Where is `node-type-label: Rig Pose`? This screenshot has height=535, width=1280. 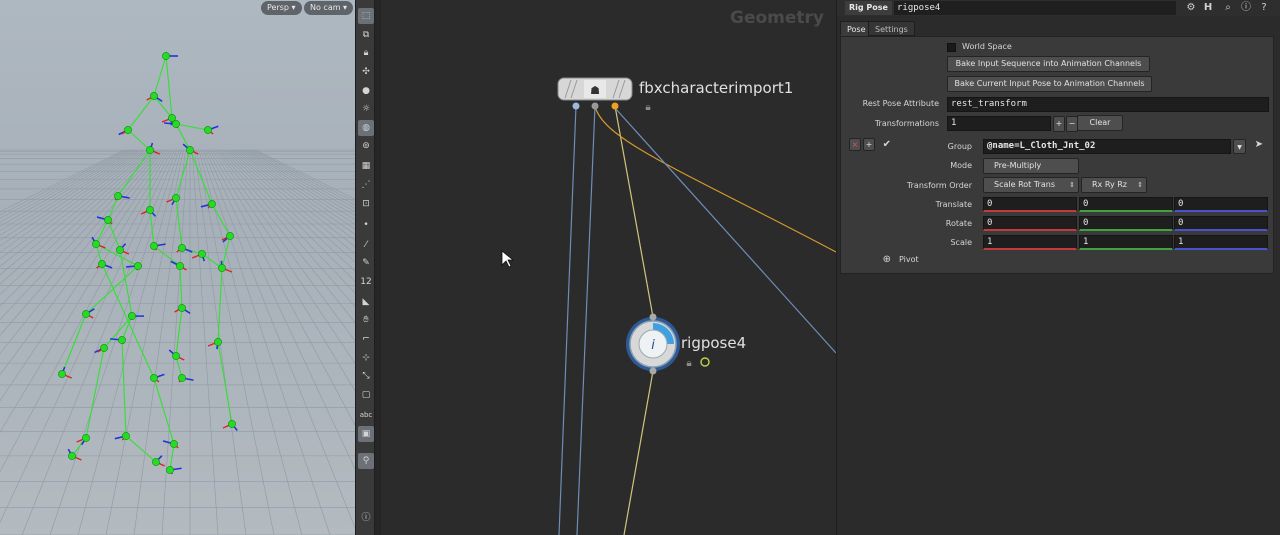
node-type-label: Rig Pose is located at coordinates (868, 8).